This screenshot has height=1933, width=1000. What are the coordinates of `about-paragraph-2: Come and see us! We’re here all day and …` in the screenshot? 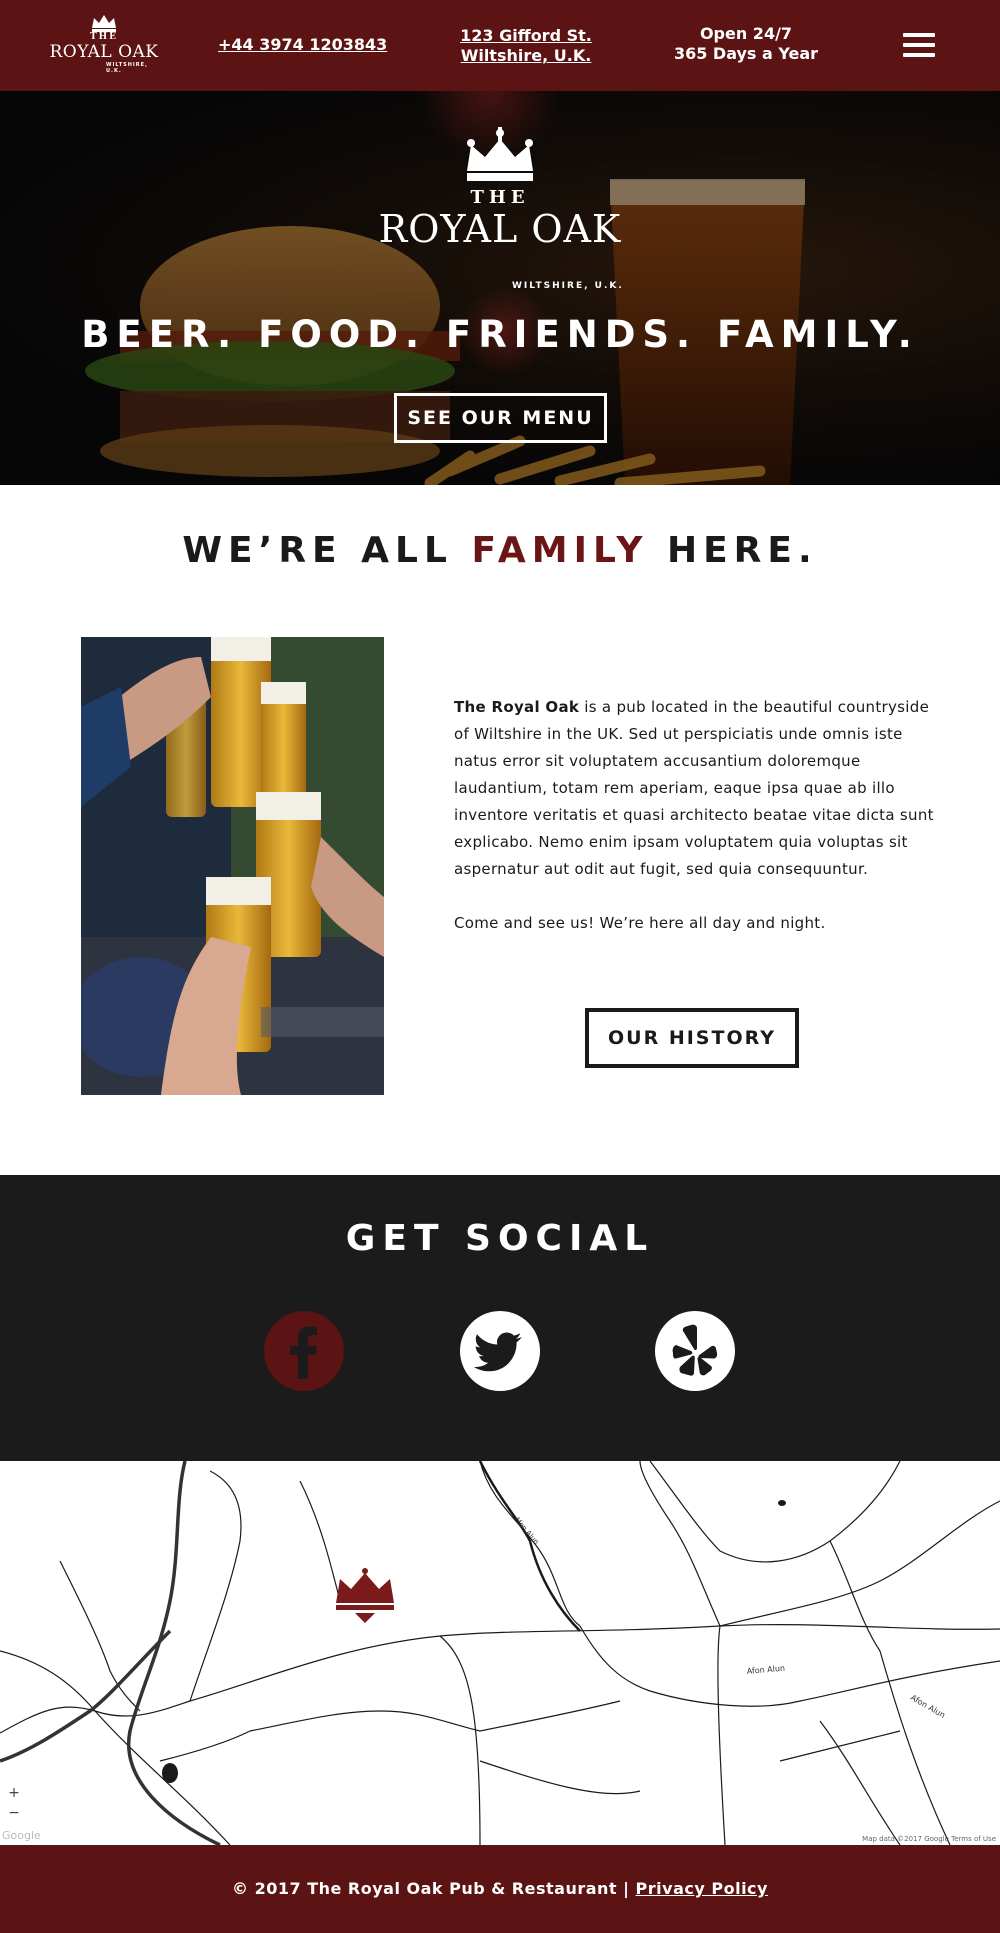 It's located at (640, 923).